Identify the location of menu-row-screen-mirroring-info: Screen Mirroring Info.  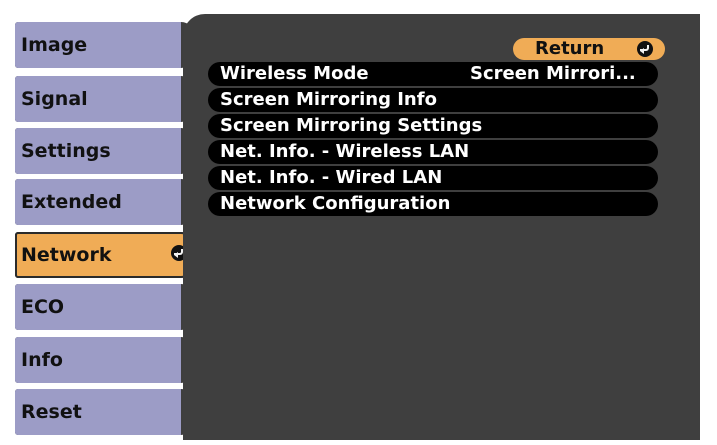
(433, 100).